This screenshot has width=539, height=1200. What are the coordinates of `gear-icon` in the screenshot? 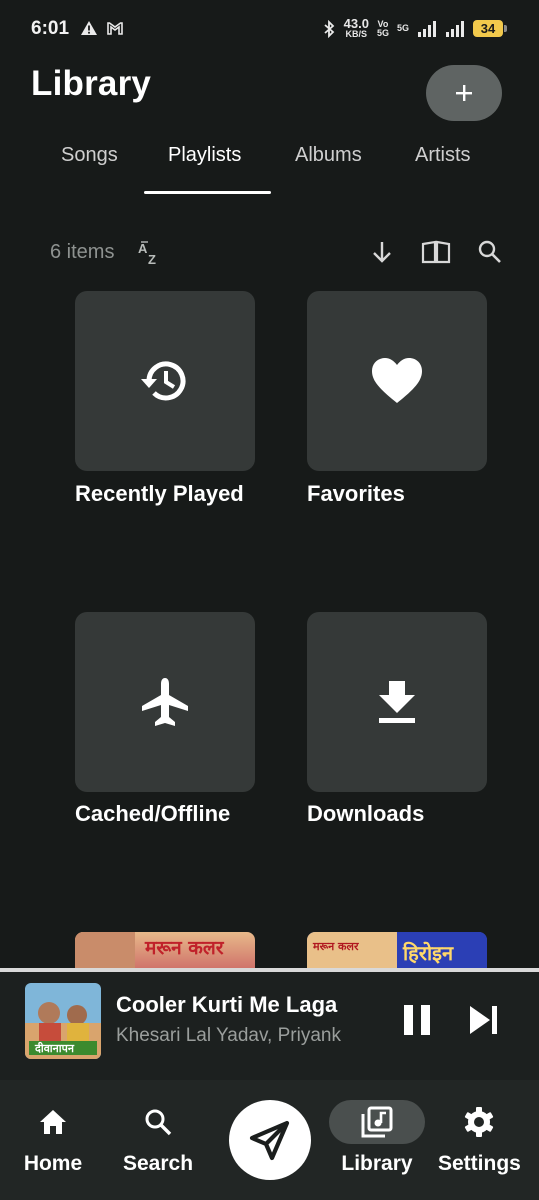 It's located at (479, 1122).